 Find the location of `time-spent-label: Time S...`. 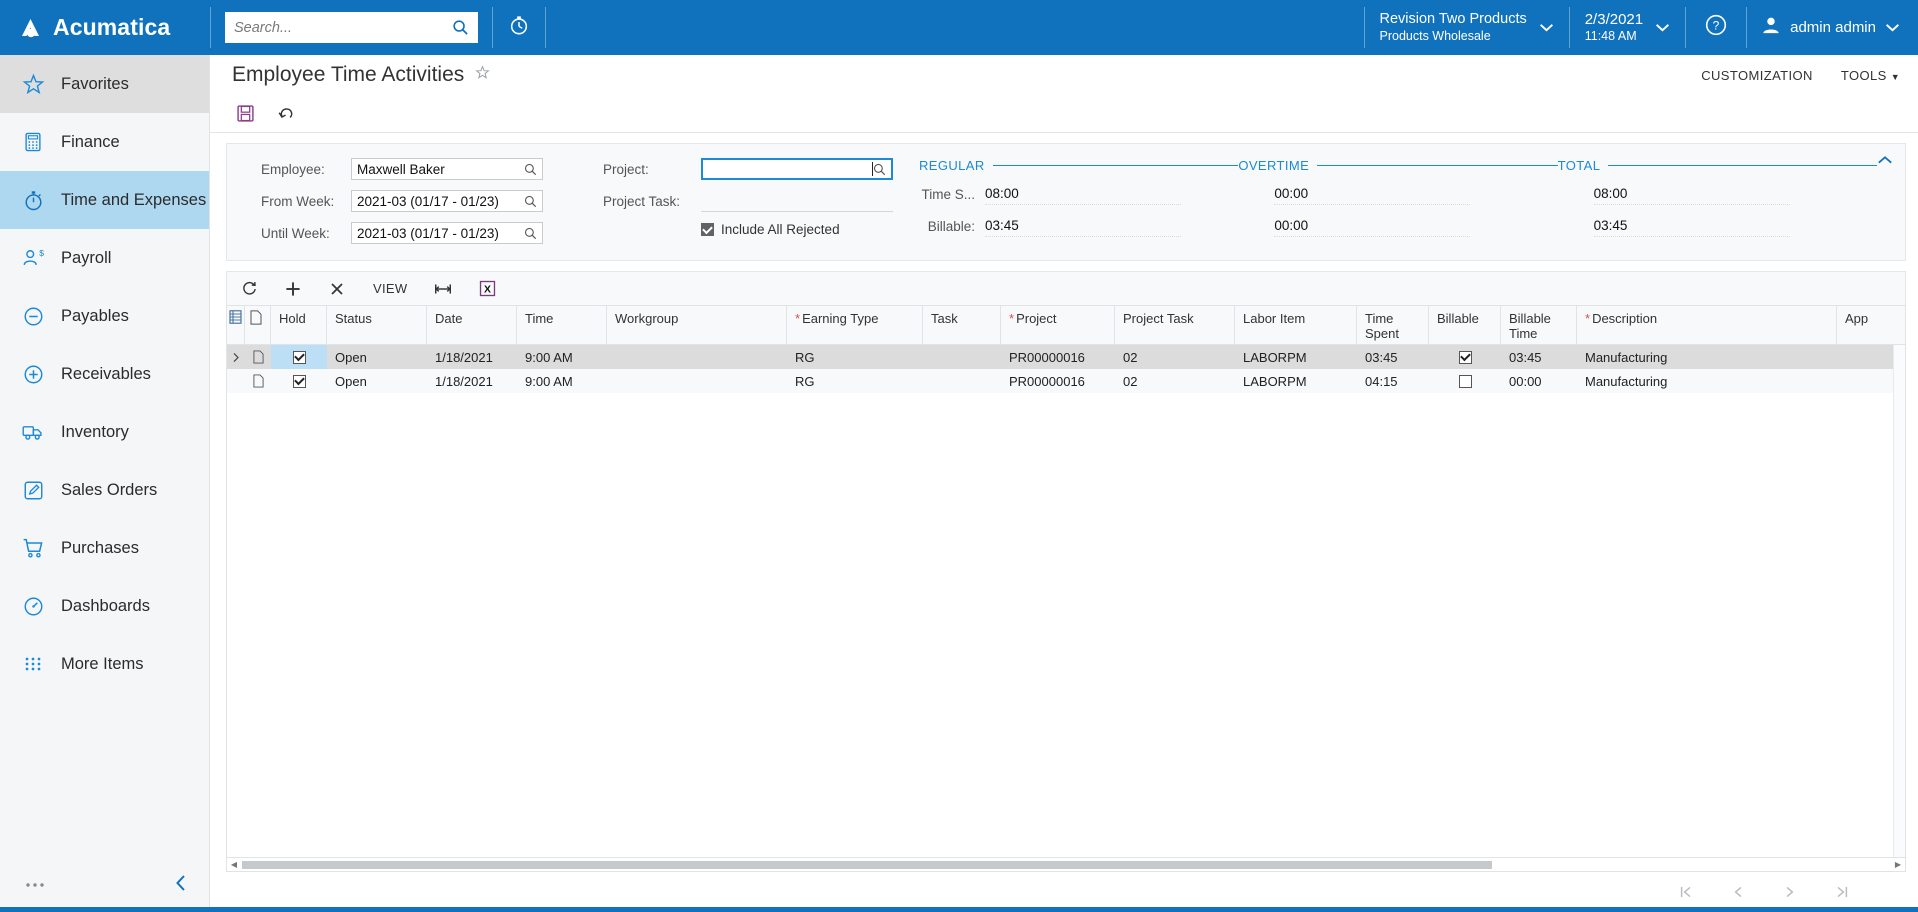

time-spent-label: Time S... is located at coordinates (948, 194).